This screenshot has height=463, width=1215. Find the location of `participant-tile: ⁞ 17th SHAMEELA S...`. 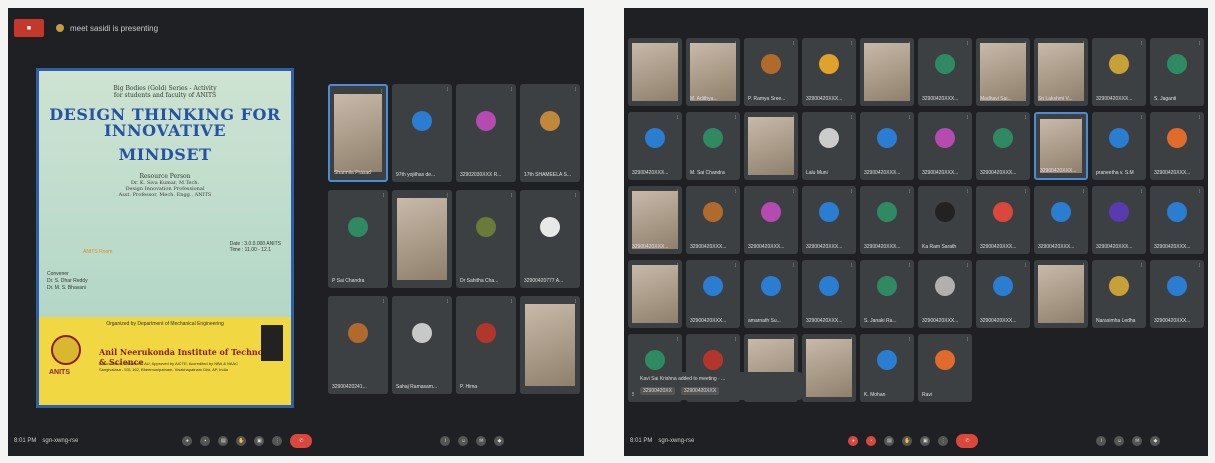

participant-tile: ⁞ 17th SHAMEELA S... is located at coordinates (550, 133).